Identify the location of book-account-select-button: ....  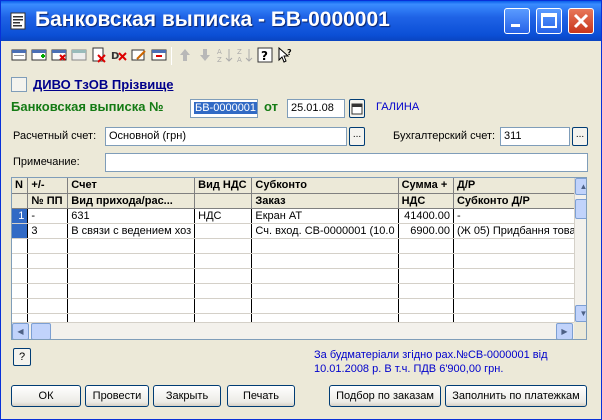
(580, 136).